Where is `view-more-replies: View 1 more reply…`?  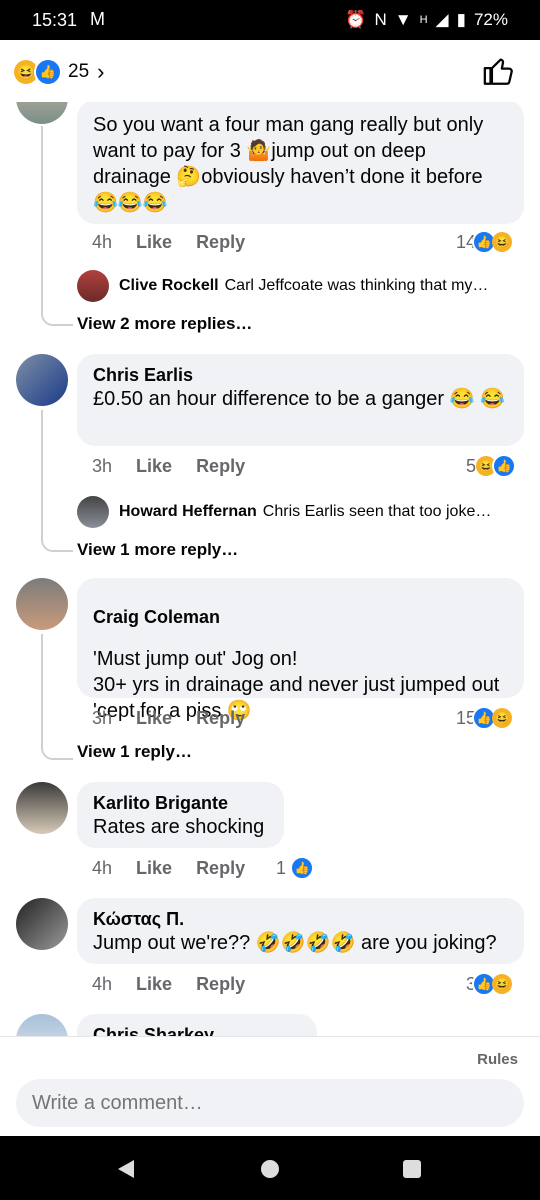
view-more-replies: View 1 more reply… is located at coordinates (157, 550).